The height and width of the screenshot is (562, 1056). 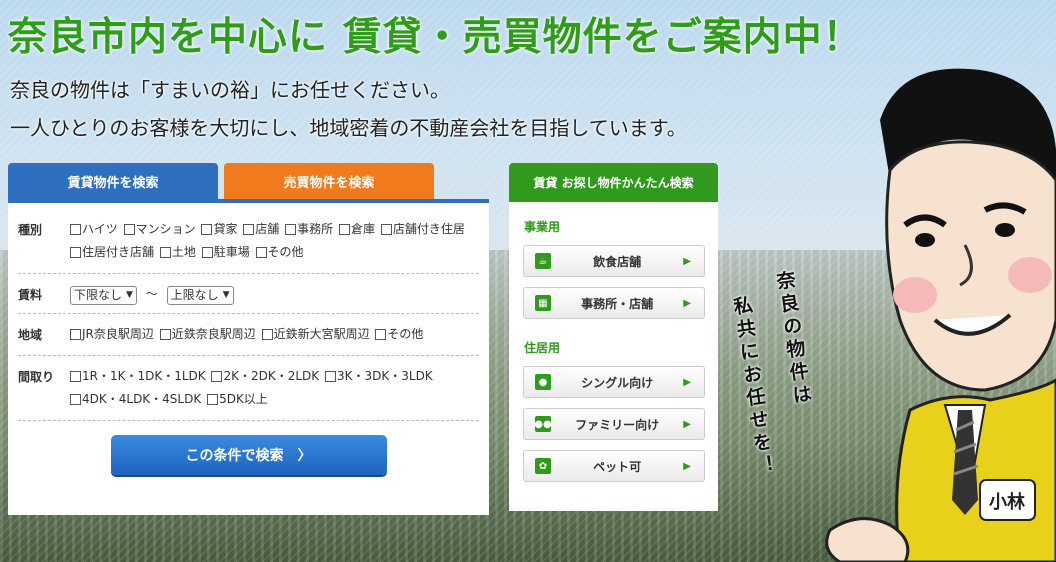 What do you see at coordinates (94, 229) in the screenshot?
I see `checkbox-haitsu: ハイツ` at bounding box center [94, 229].